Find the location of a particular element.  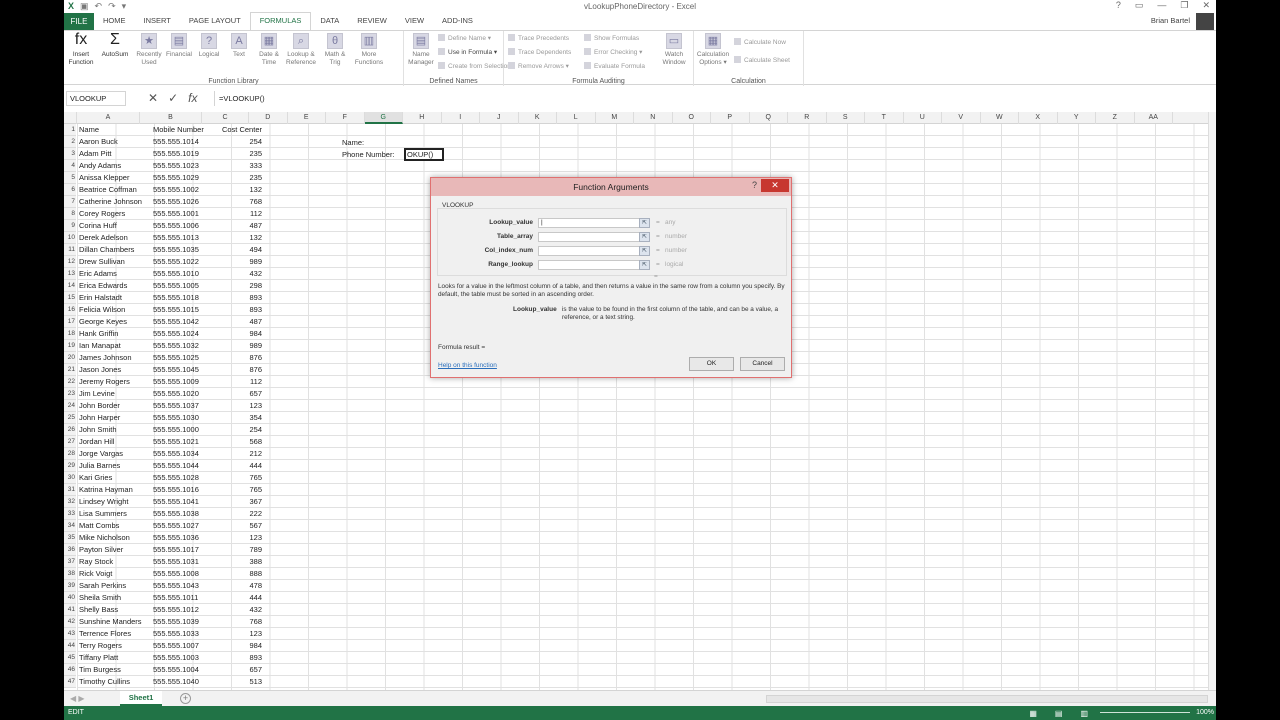

row-header: 19 is located at coordinates (70, 346).